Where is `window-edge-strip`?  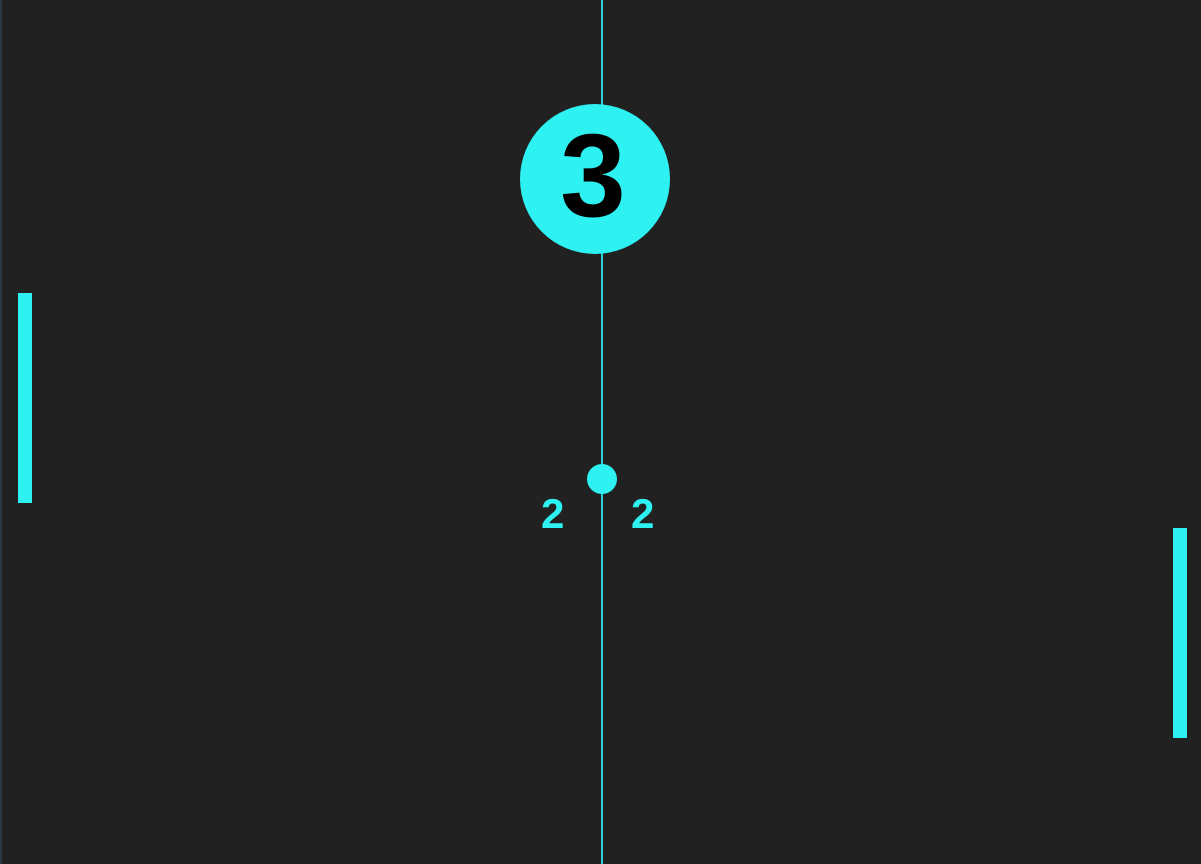 window-edge-strip is located at coordinates (1, 432).